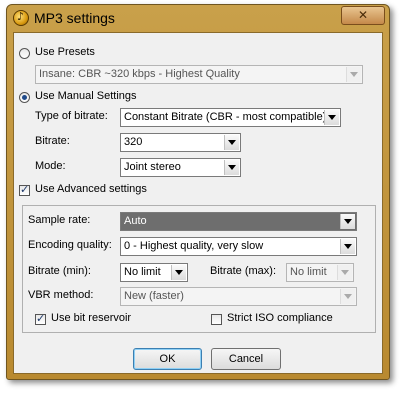  Describe the element at coordinates (142, 272) in the screenshot. I see `bitrate-min-value: No limit` at that location.